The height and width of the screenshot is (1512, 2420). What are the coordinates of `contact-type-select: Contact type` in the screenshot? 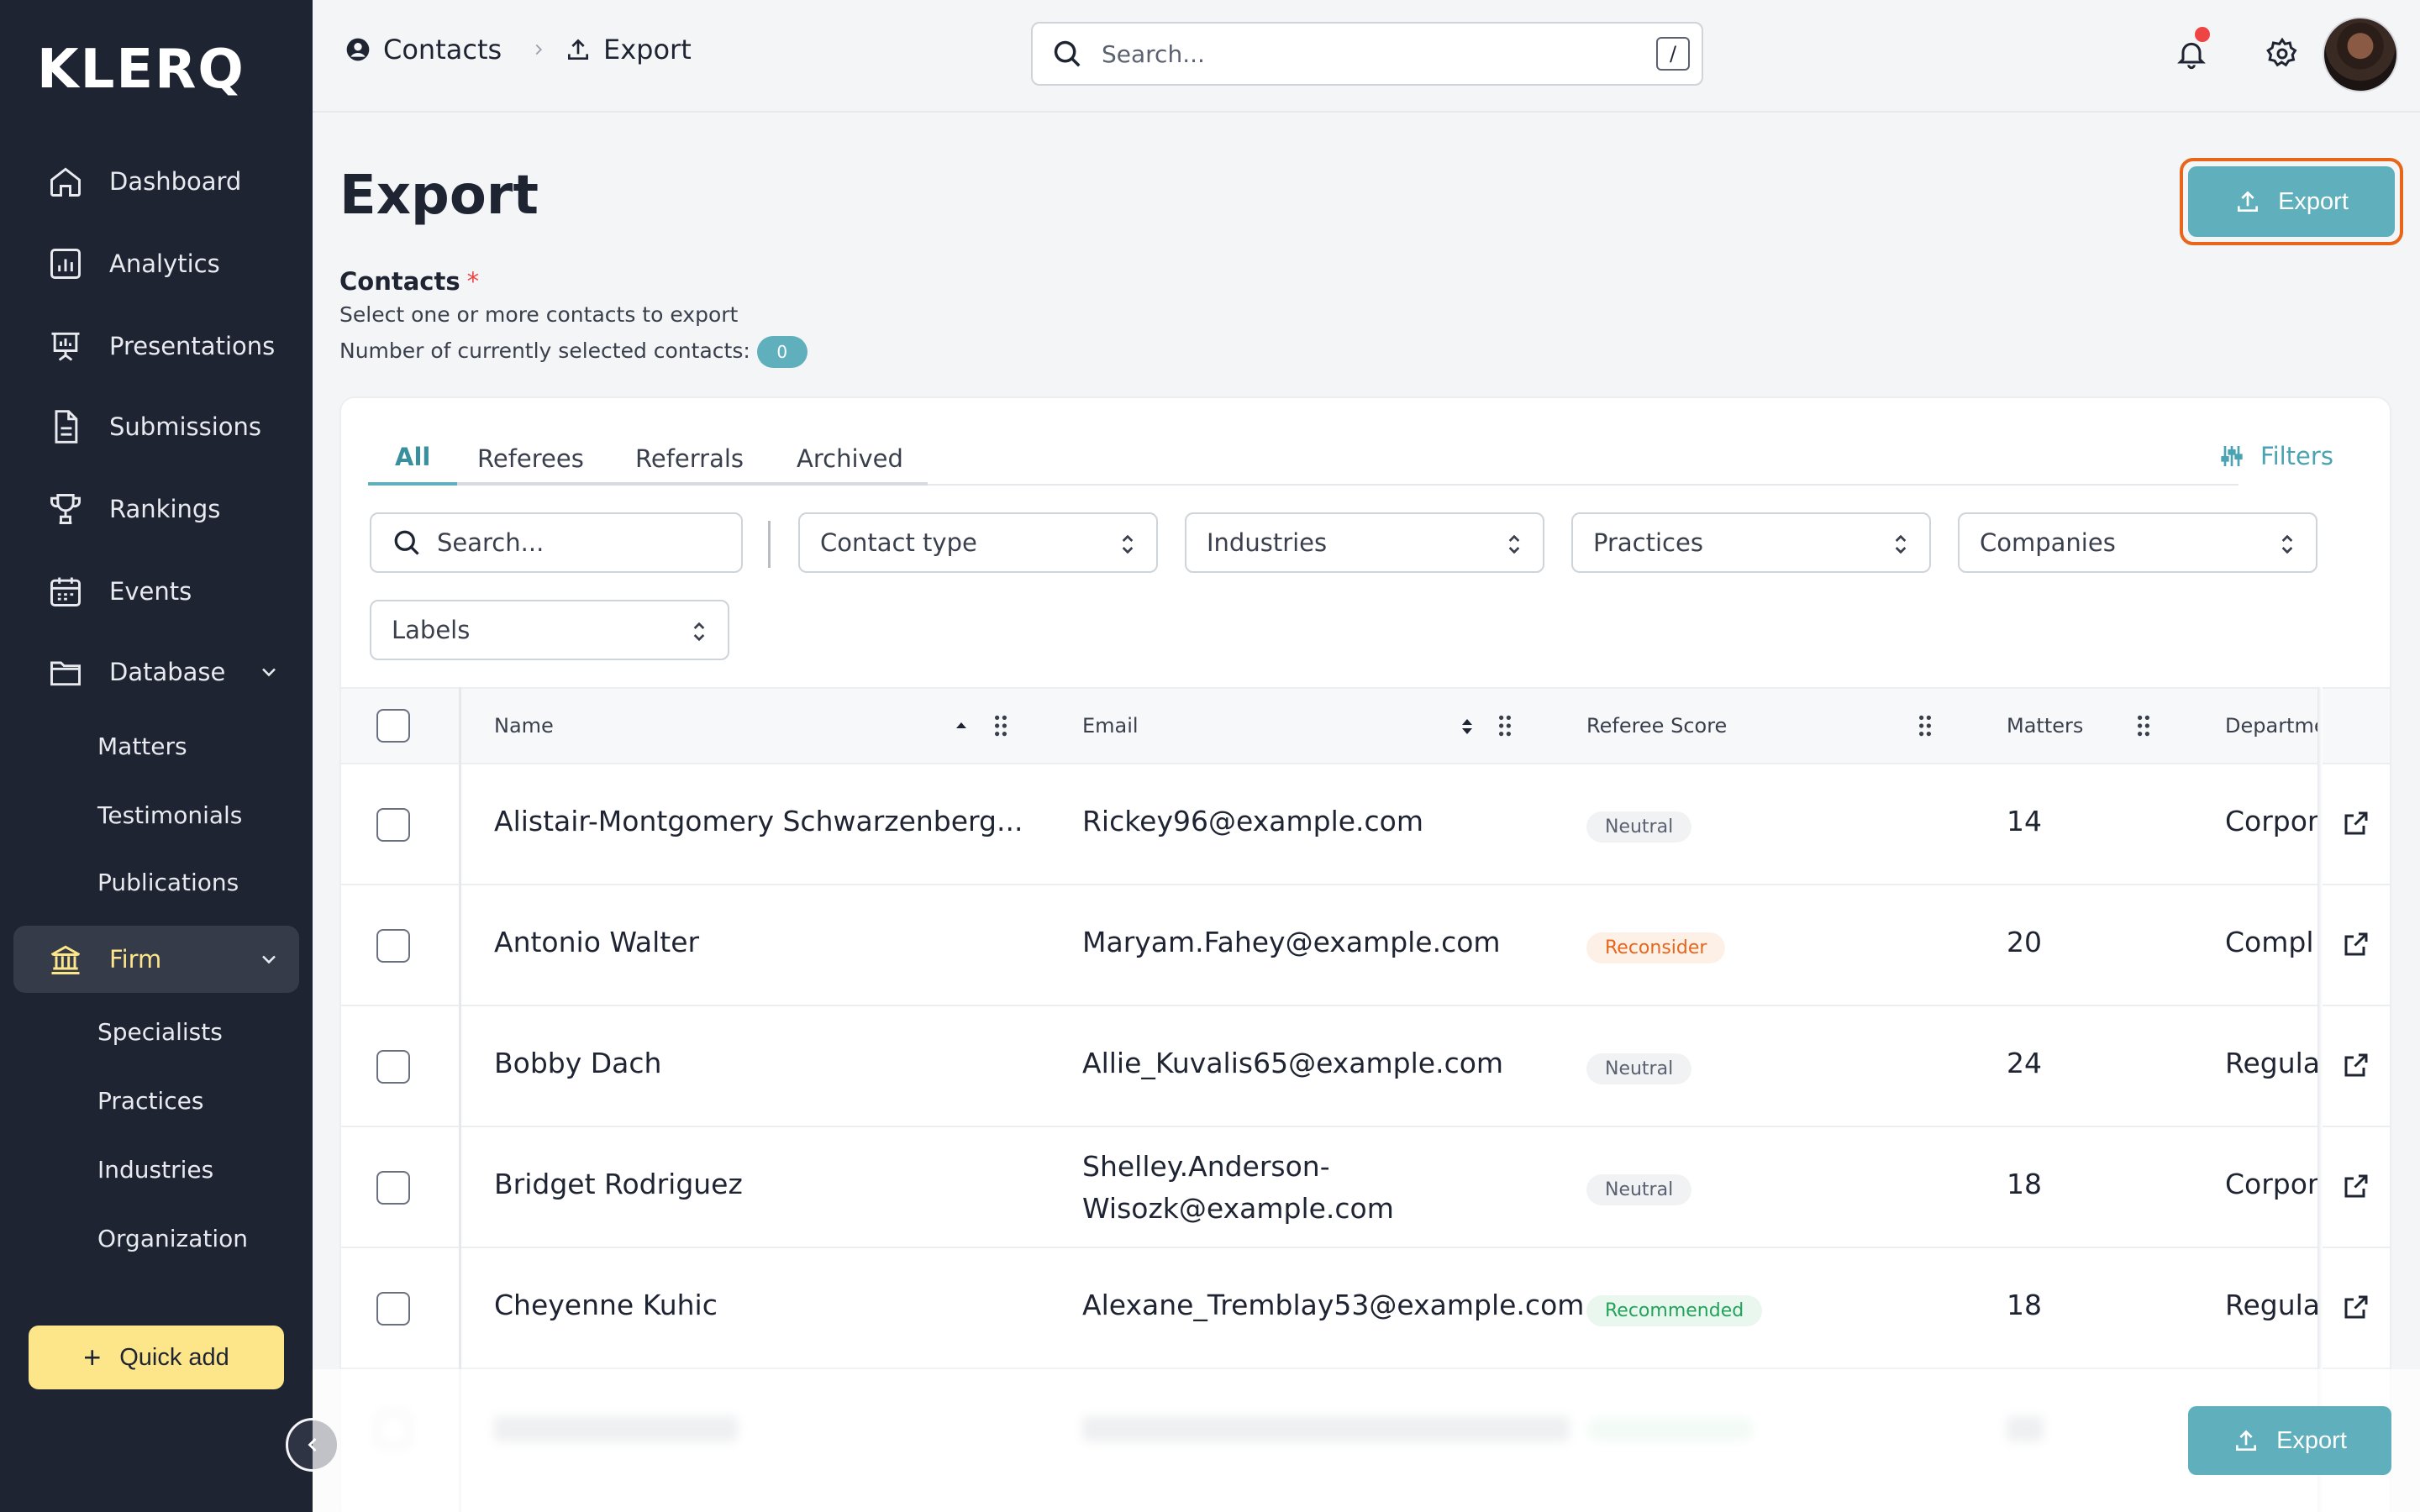 It's located at (978, 542).